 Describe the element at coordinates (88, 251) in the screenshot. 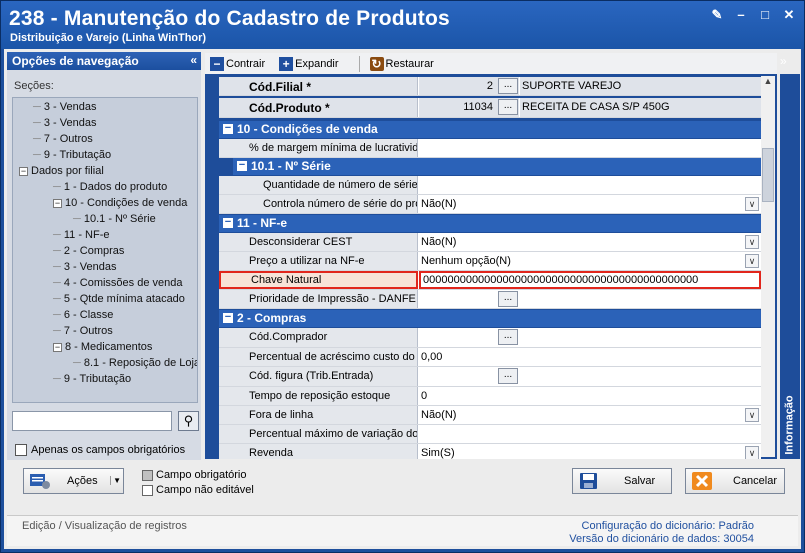

I see `tree-item: ─ 2 - Compras` at that location.